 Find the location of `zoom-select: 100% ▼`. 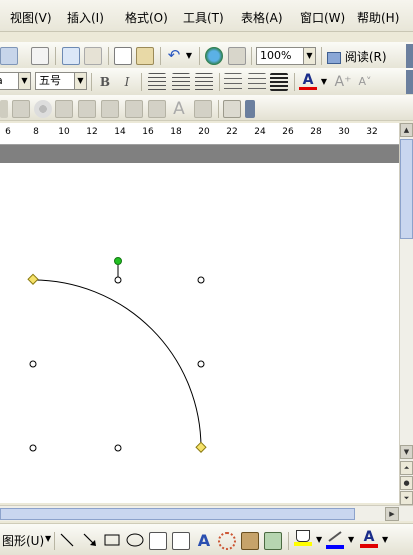

zoom-select: 100% ▼ is located at coordinates (286, 56).